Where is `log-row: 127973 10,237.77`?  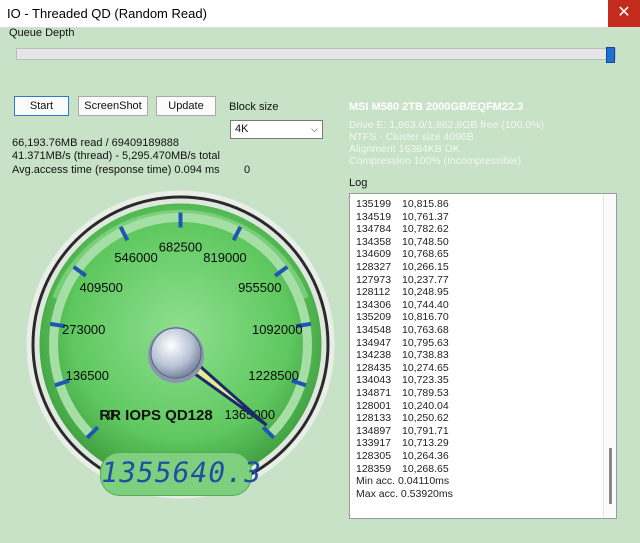 log-row: 127973 10,237.77 is located at coordinates (402, 280).